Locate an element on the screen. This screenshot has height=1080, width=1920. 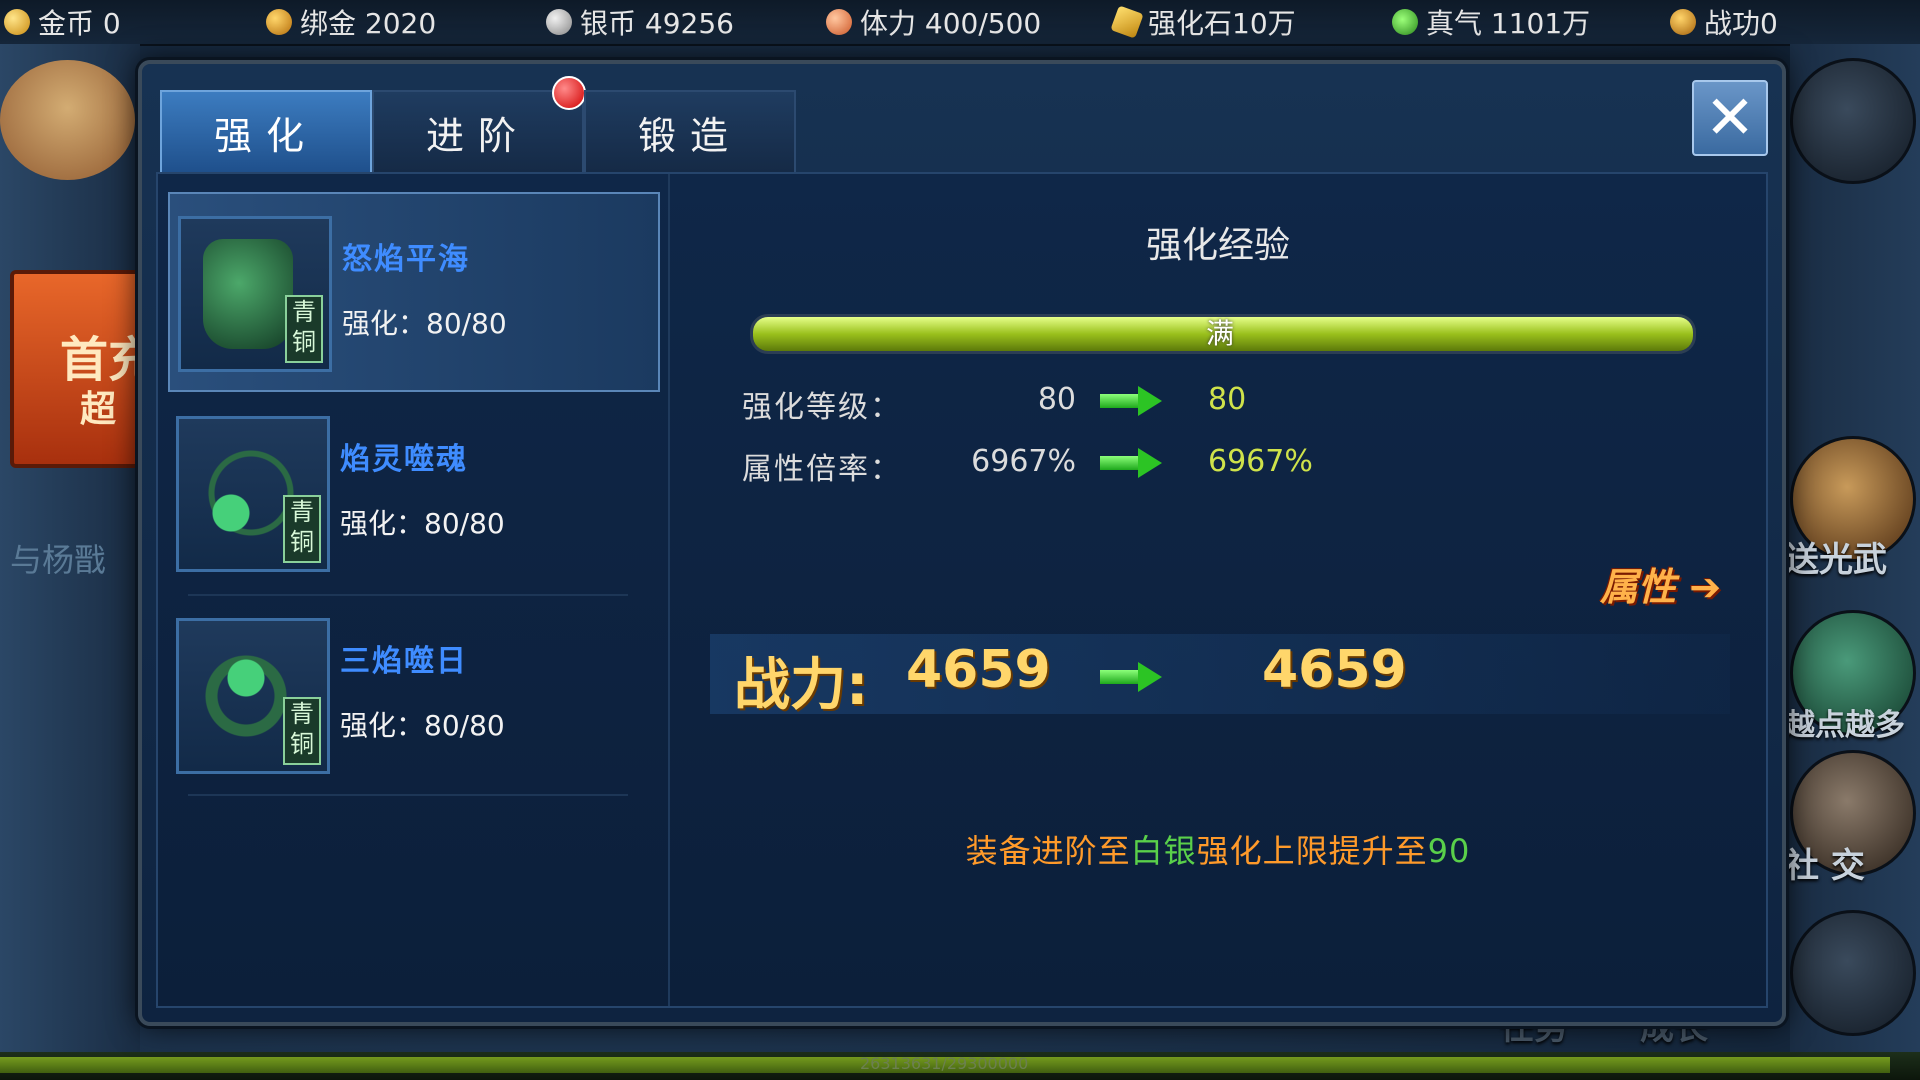
bound-gold-value: 绑金 2020 is located at coordinates (368, 23).